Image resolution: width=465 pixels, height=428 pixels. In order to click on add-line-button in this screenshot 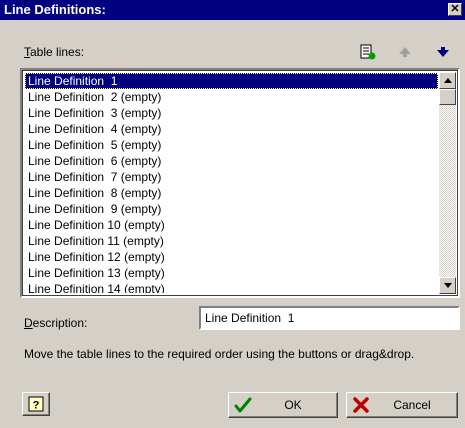, I will do `click(368, 52)`.